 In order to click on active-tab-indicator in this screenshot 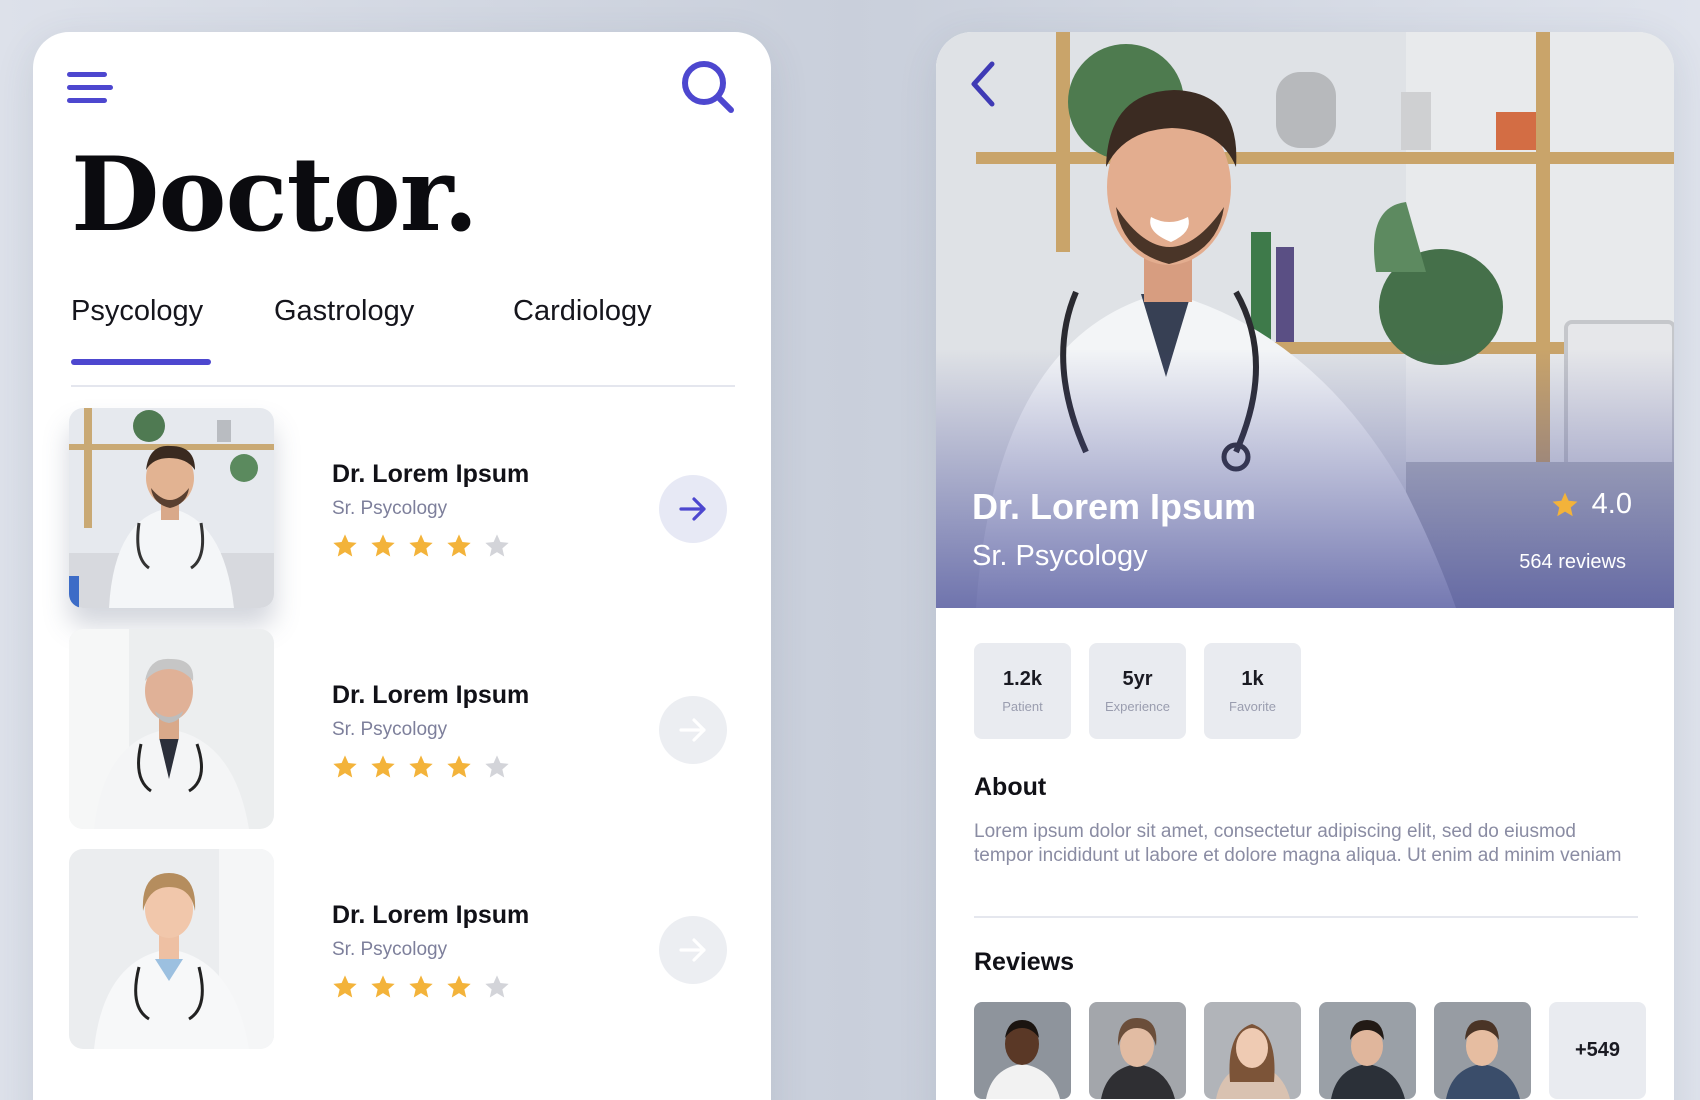, I will do `click(141, 362)`.